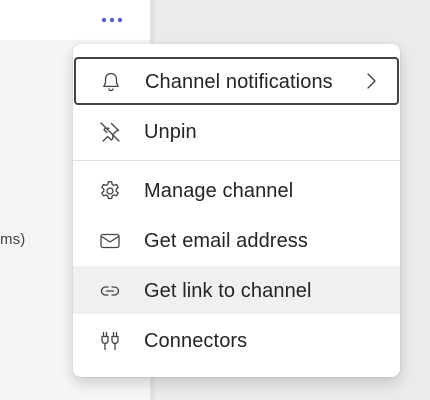  I want to click on chevron-right-icon, so click(371, 81).